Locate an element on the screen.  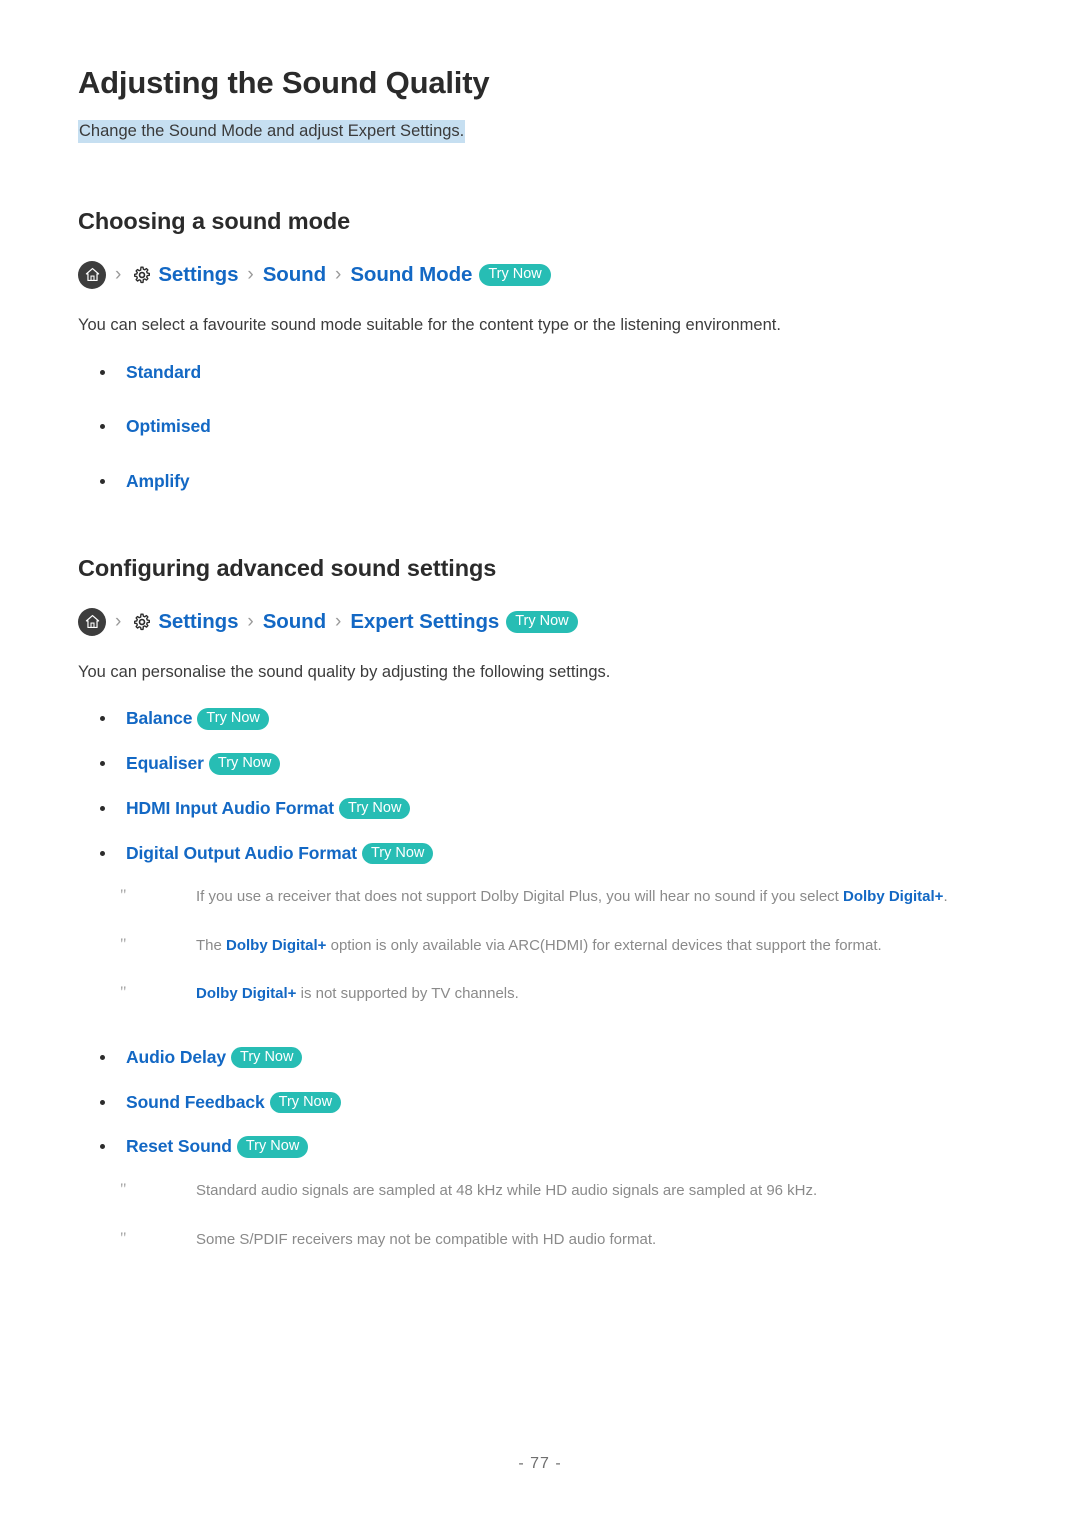
note-text-a: is not supported by TV channels. is located at coordinates (407, 994).